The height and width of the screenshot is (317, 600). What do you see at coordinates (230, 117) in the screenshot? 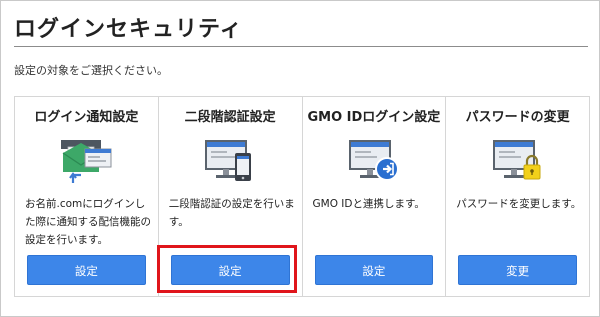
I see `card-title: 二段階認証設定` at bounding box center [230, 117].